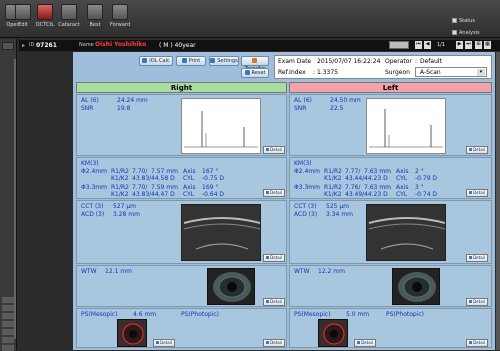 The width and height of the screenshot is (500, 351). I want to click on status-checkbox: Status, so click(463, 21).